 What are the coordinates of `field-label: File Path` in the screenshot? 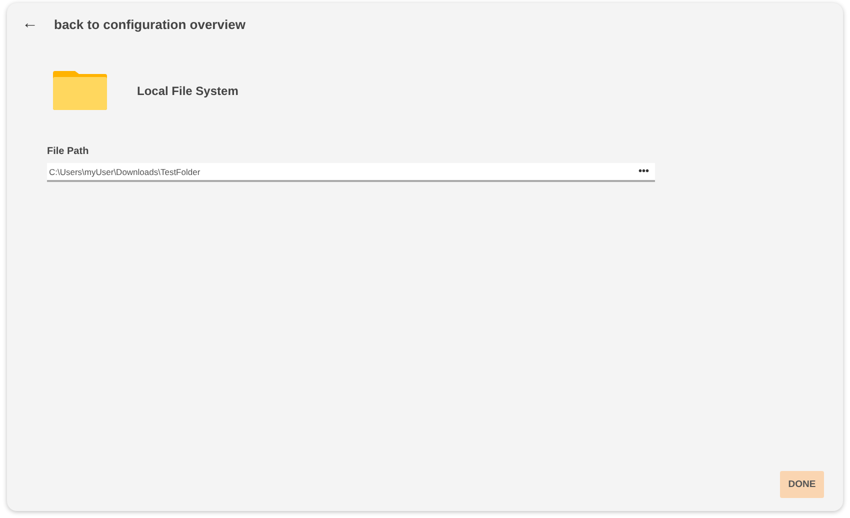 It's located at (68, 151).